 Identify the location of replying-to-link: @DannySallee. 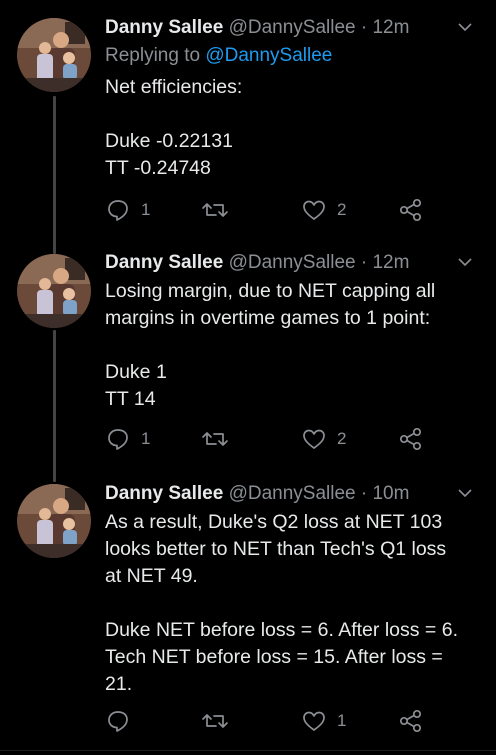
(268, 55).